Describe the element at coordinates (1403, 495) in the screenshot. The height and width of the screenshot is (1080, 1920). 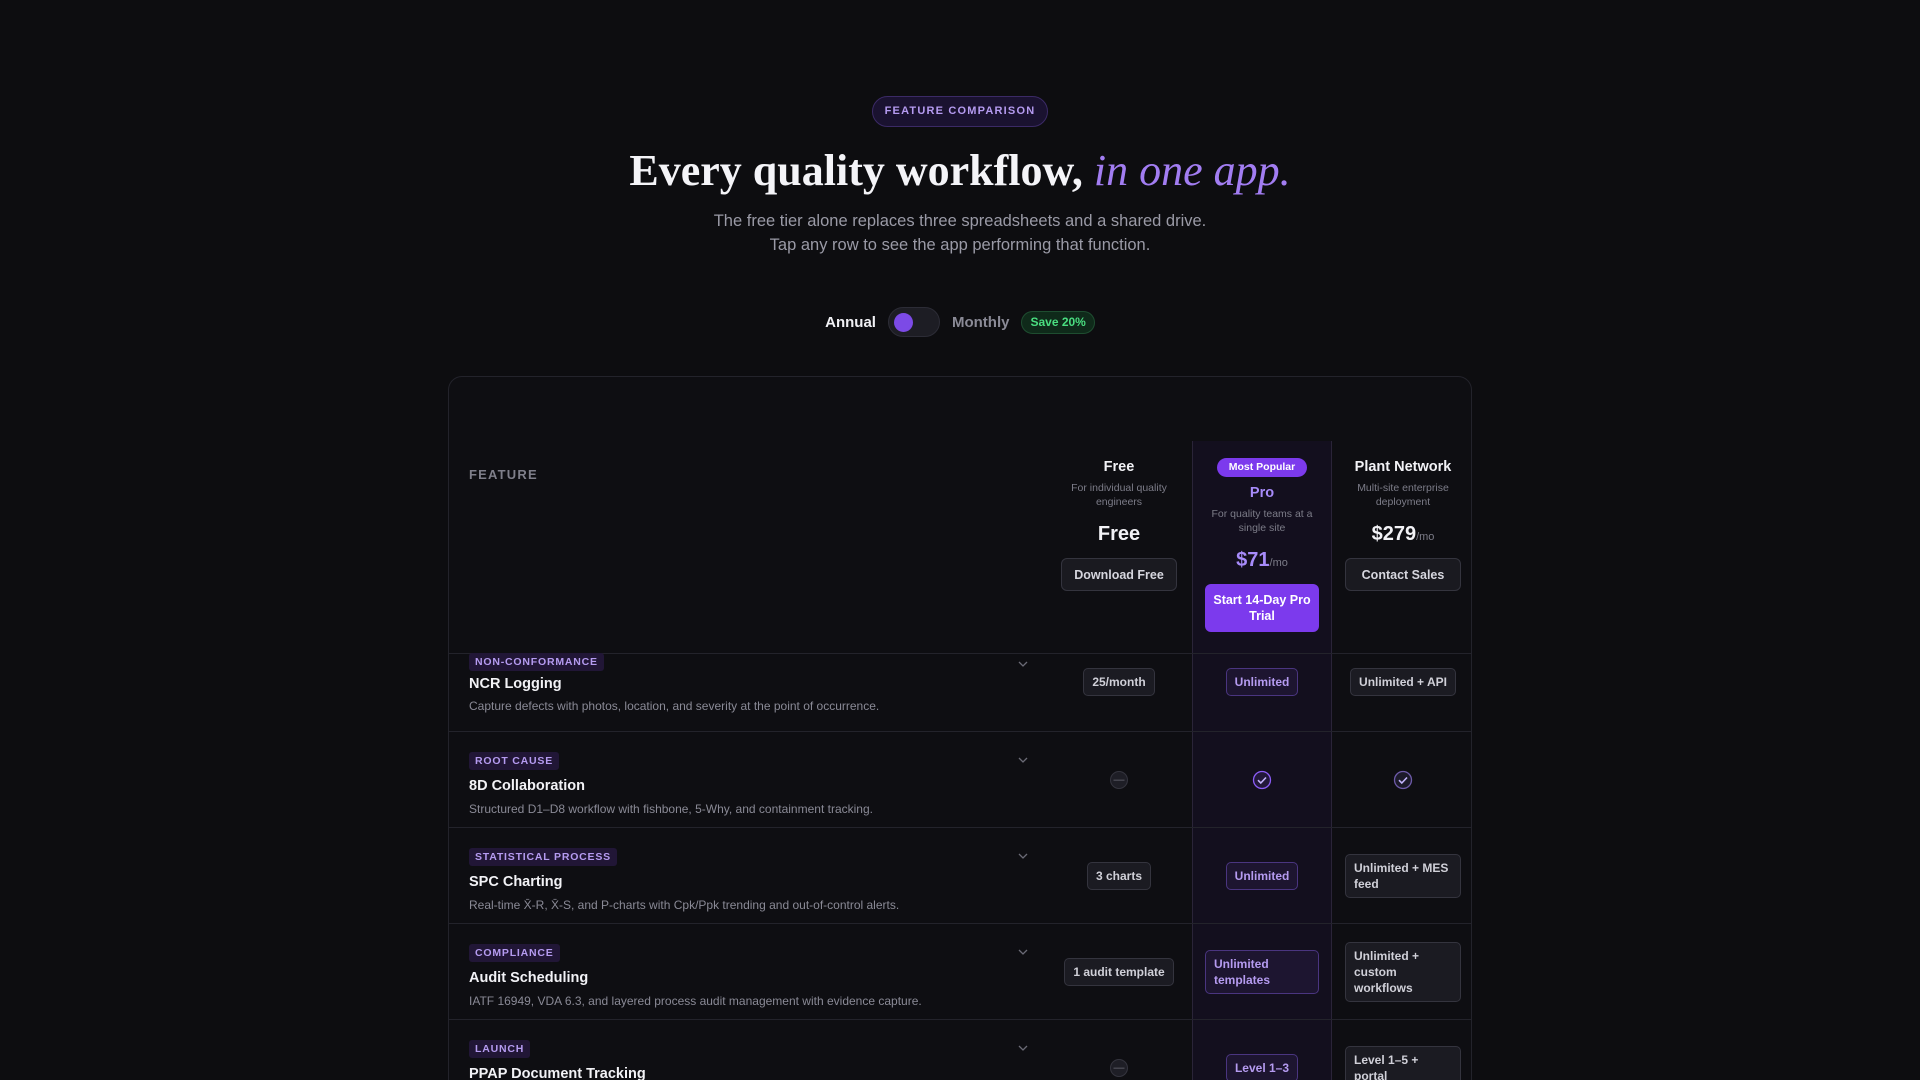
I see `plan-desc: Multi-site enterprise deployment` at that location.